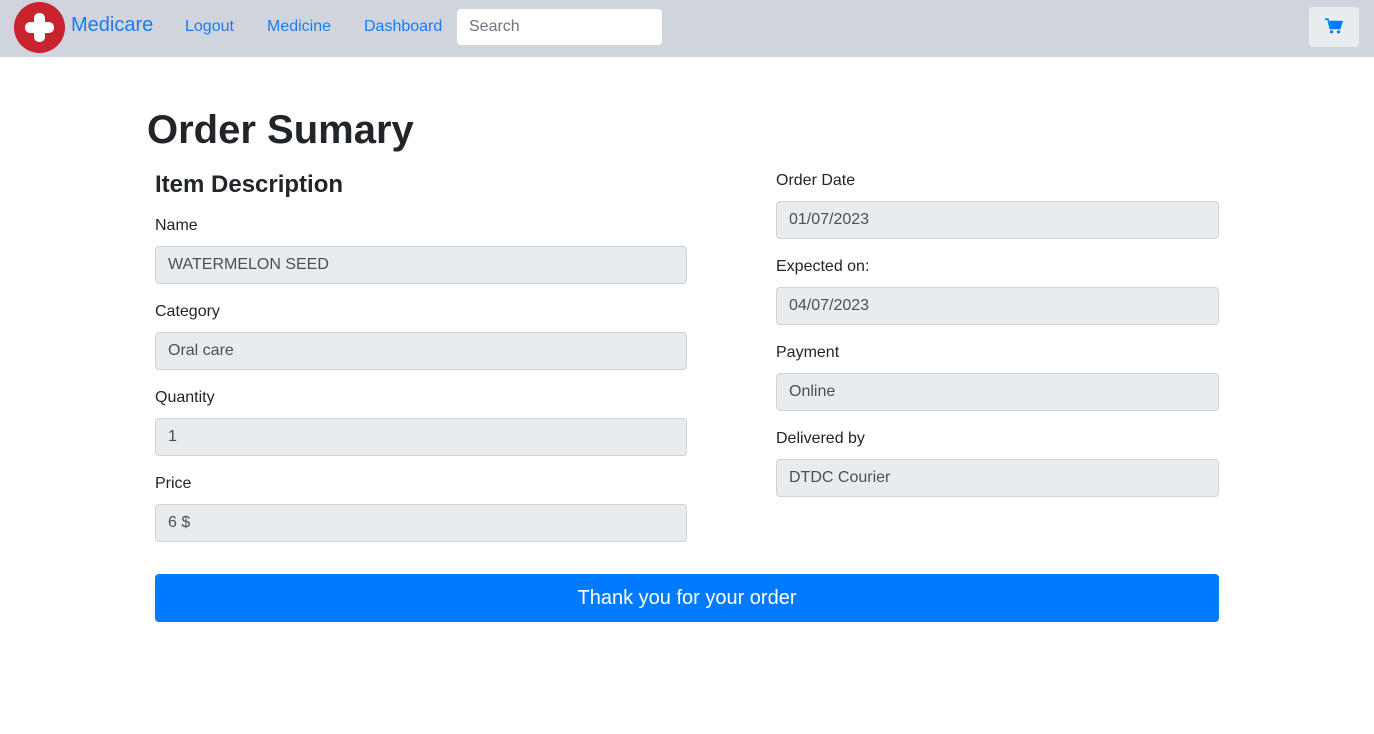  Describe the element at coordinates (687, 28) in the screenshot. I see `top-navbar: Medicare Logout Medicine Dashboard` at that location.